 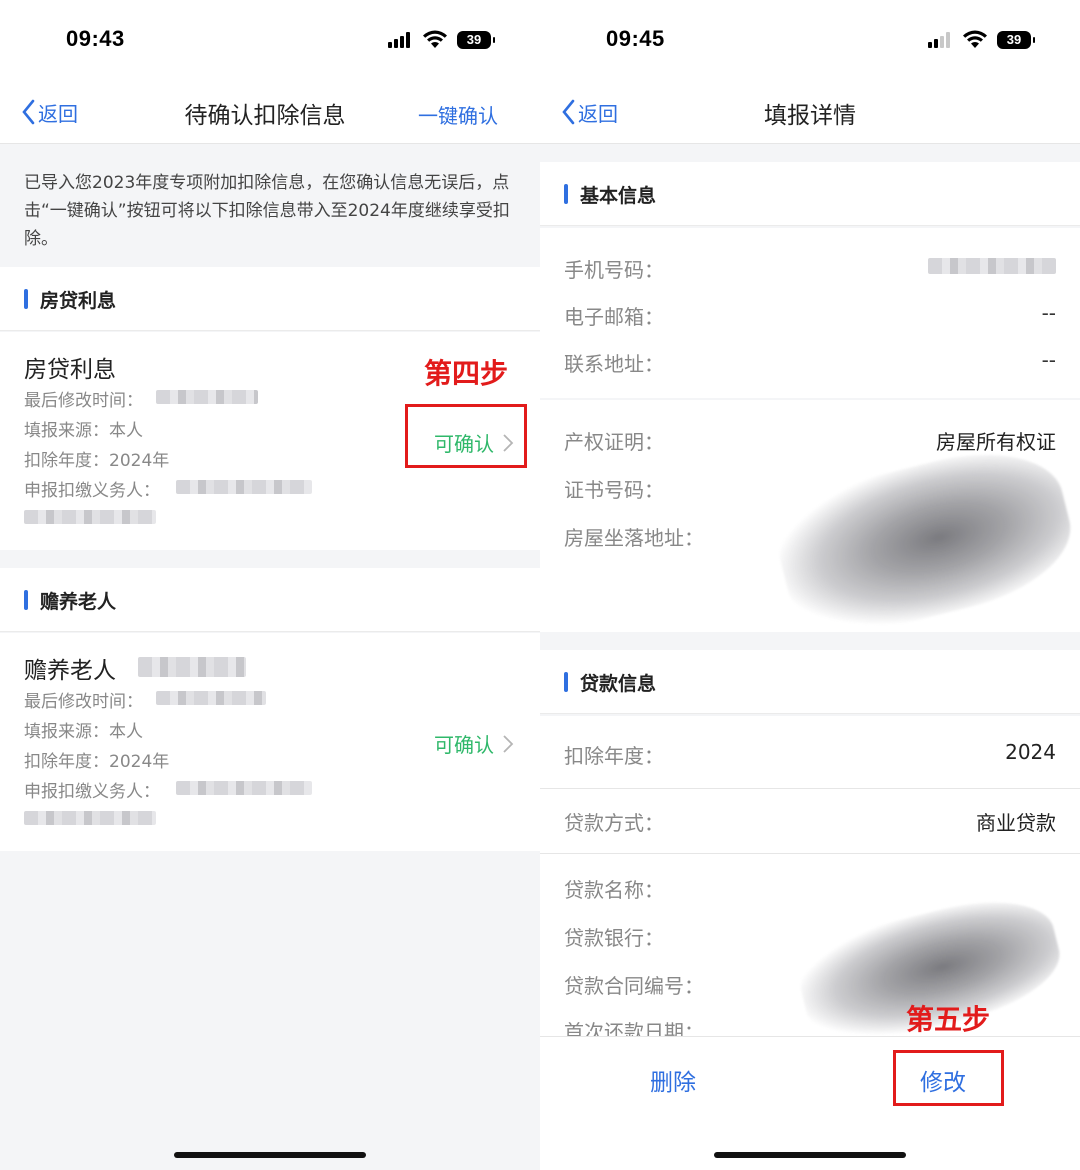 I want to click on email-value: --, so click(x=1048, y=313).